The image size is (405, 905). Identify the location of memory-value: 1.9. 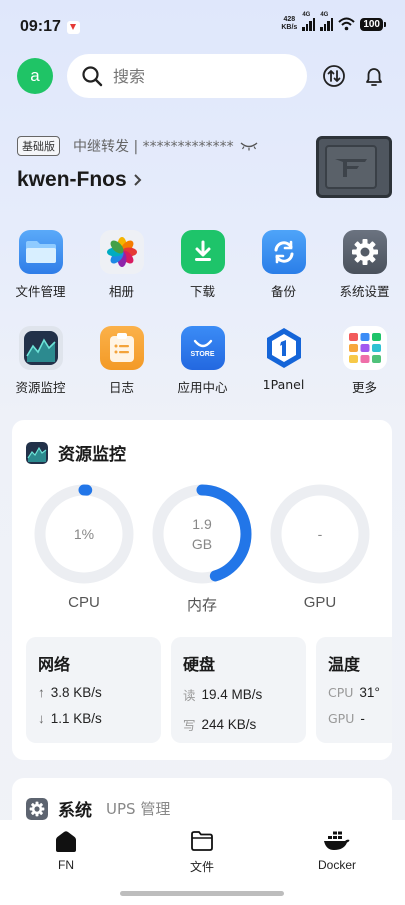
(202, 524).